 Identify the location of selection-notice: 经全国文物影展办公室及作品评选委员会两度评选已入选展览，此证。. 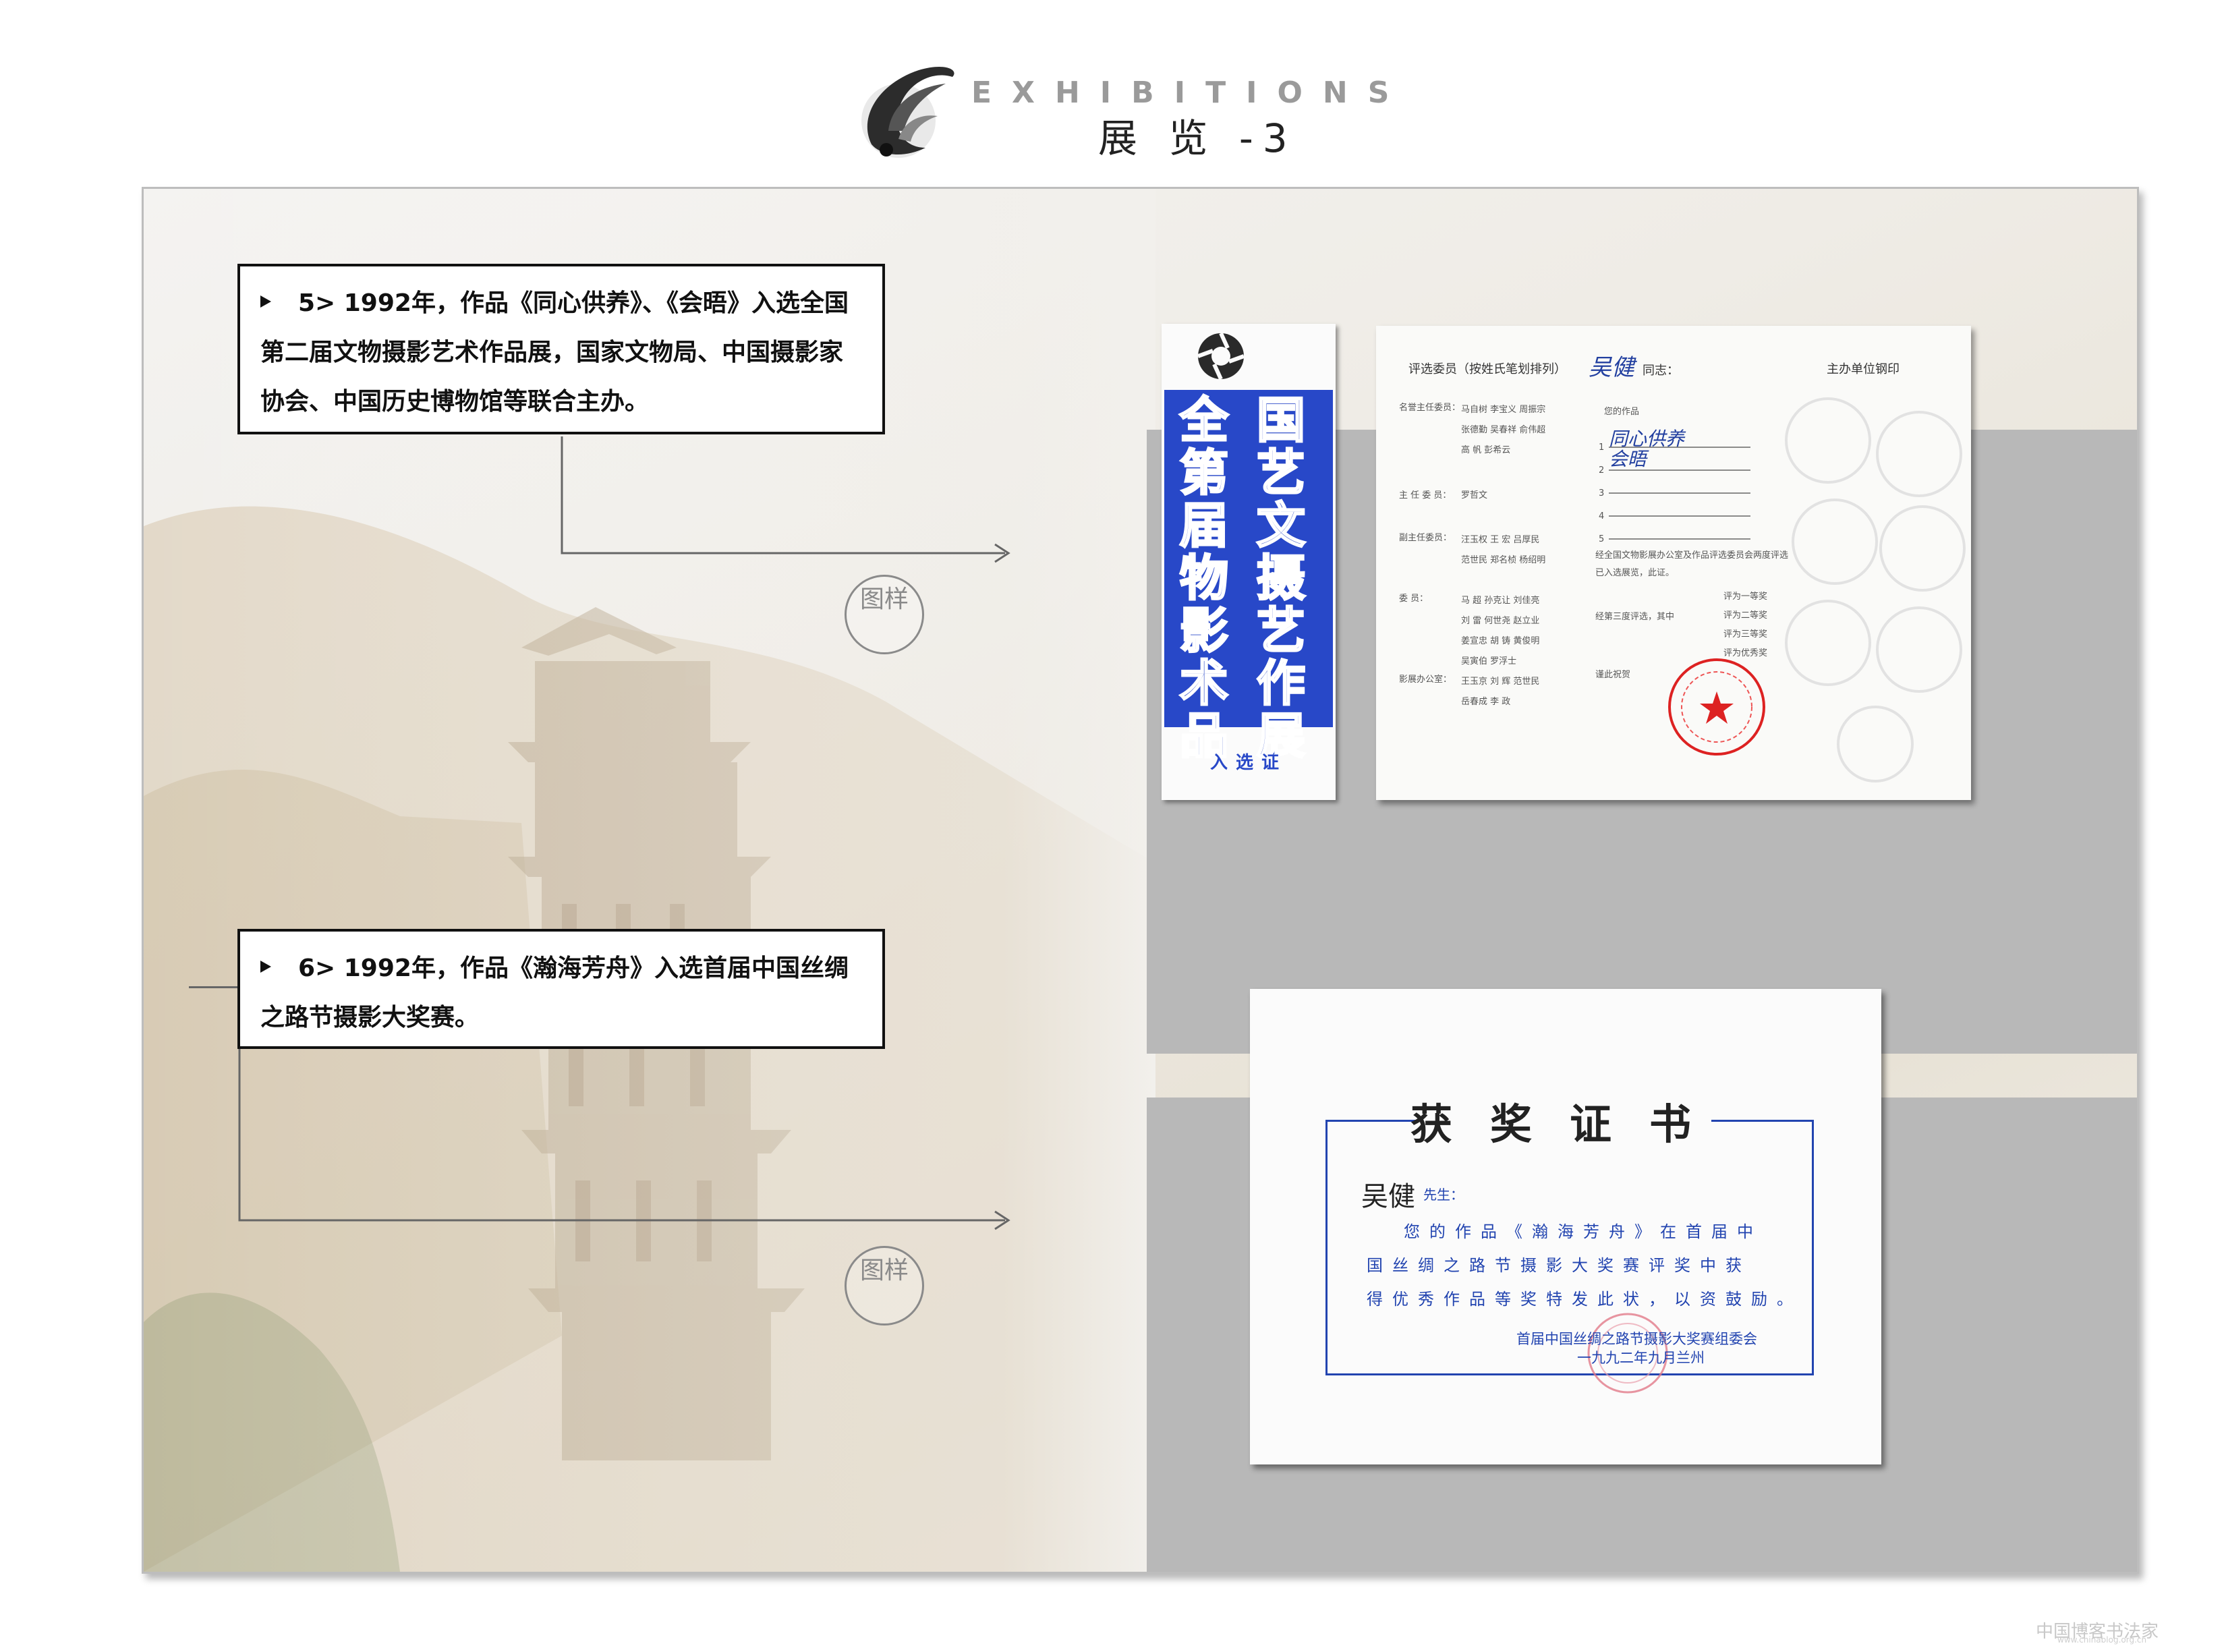
(1692, 564).